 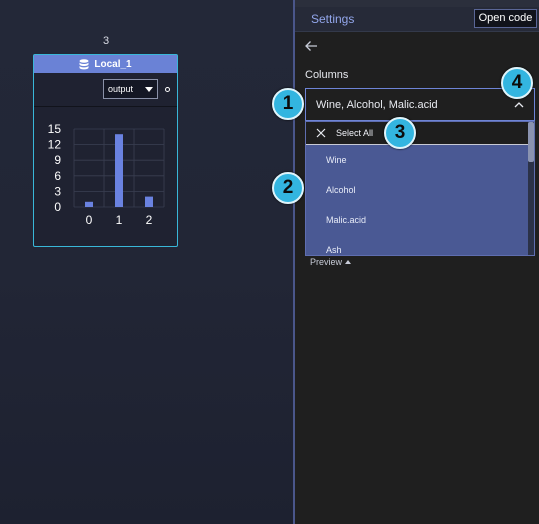 I want to click on chart-ytick-label: 9, so click(x=57, y=160).